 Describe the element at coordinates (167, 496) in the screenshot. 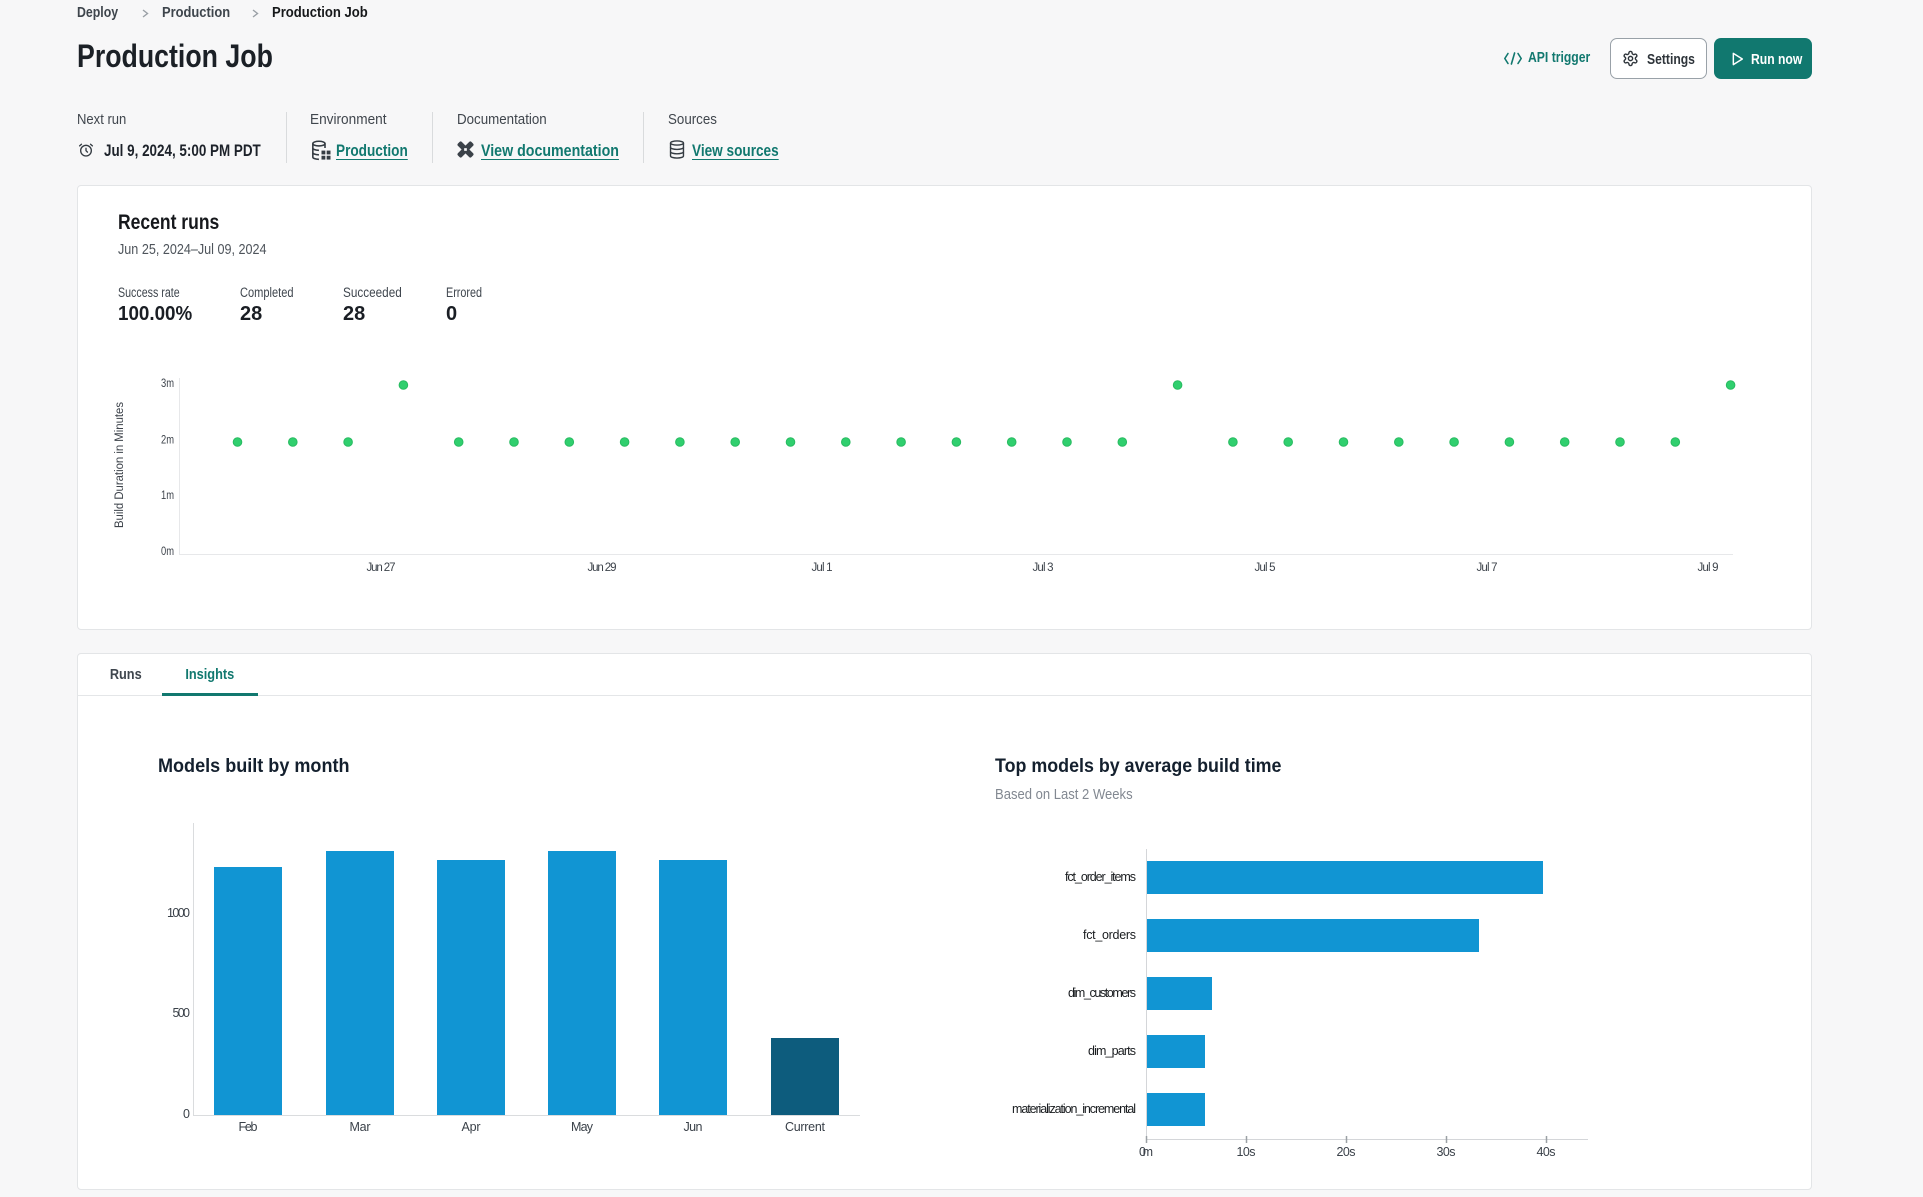

I see `svg-text: 1m` at that location.